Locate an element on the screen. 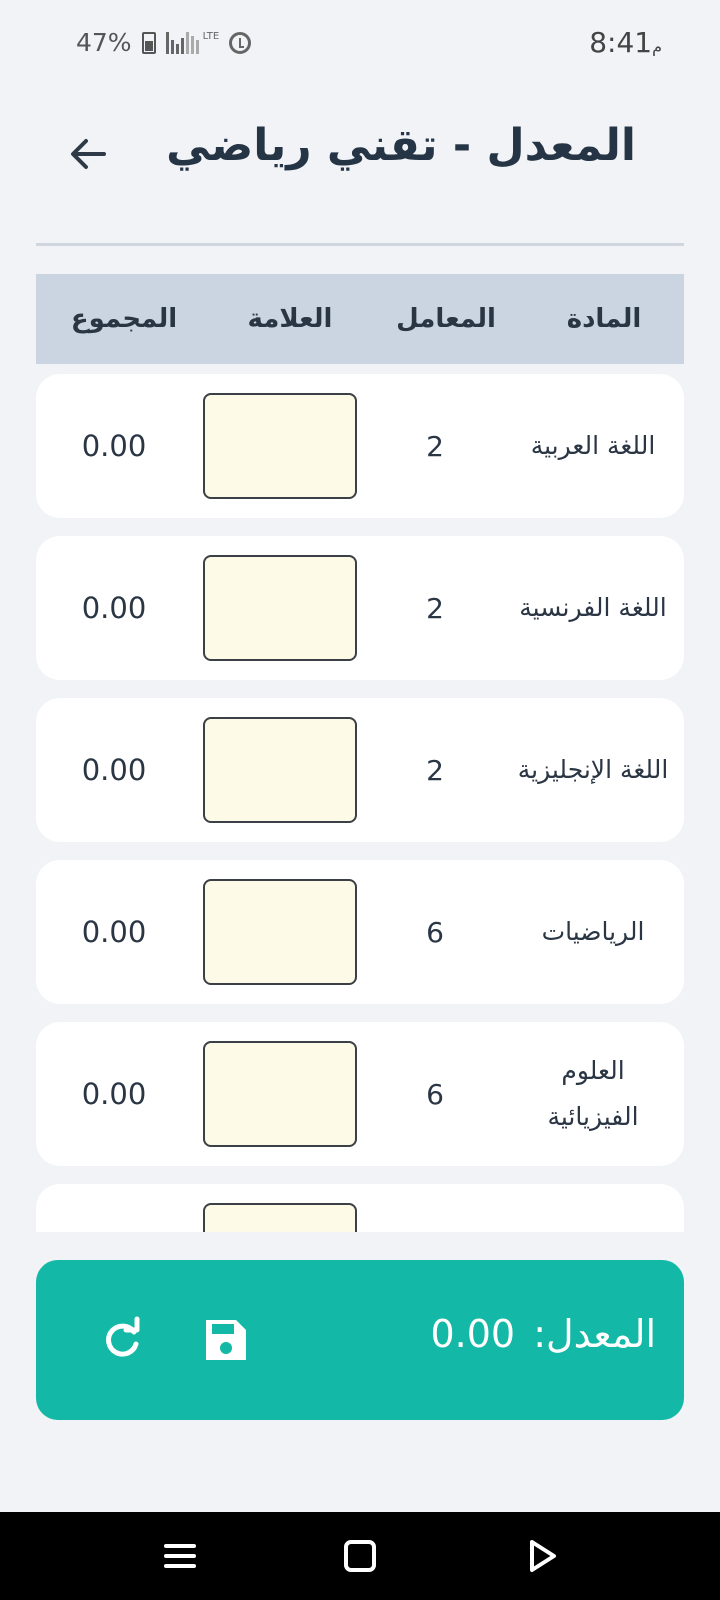 This screenshot has height=1600, width=720. home-square-icon is located at coordinates (360, 1556).